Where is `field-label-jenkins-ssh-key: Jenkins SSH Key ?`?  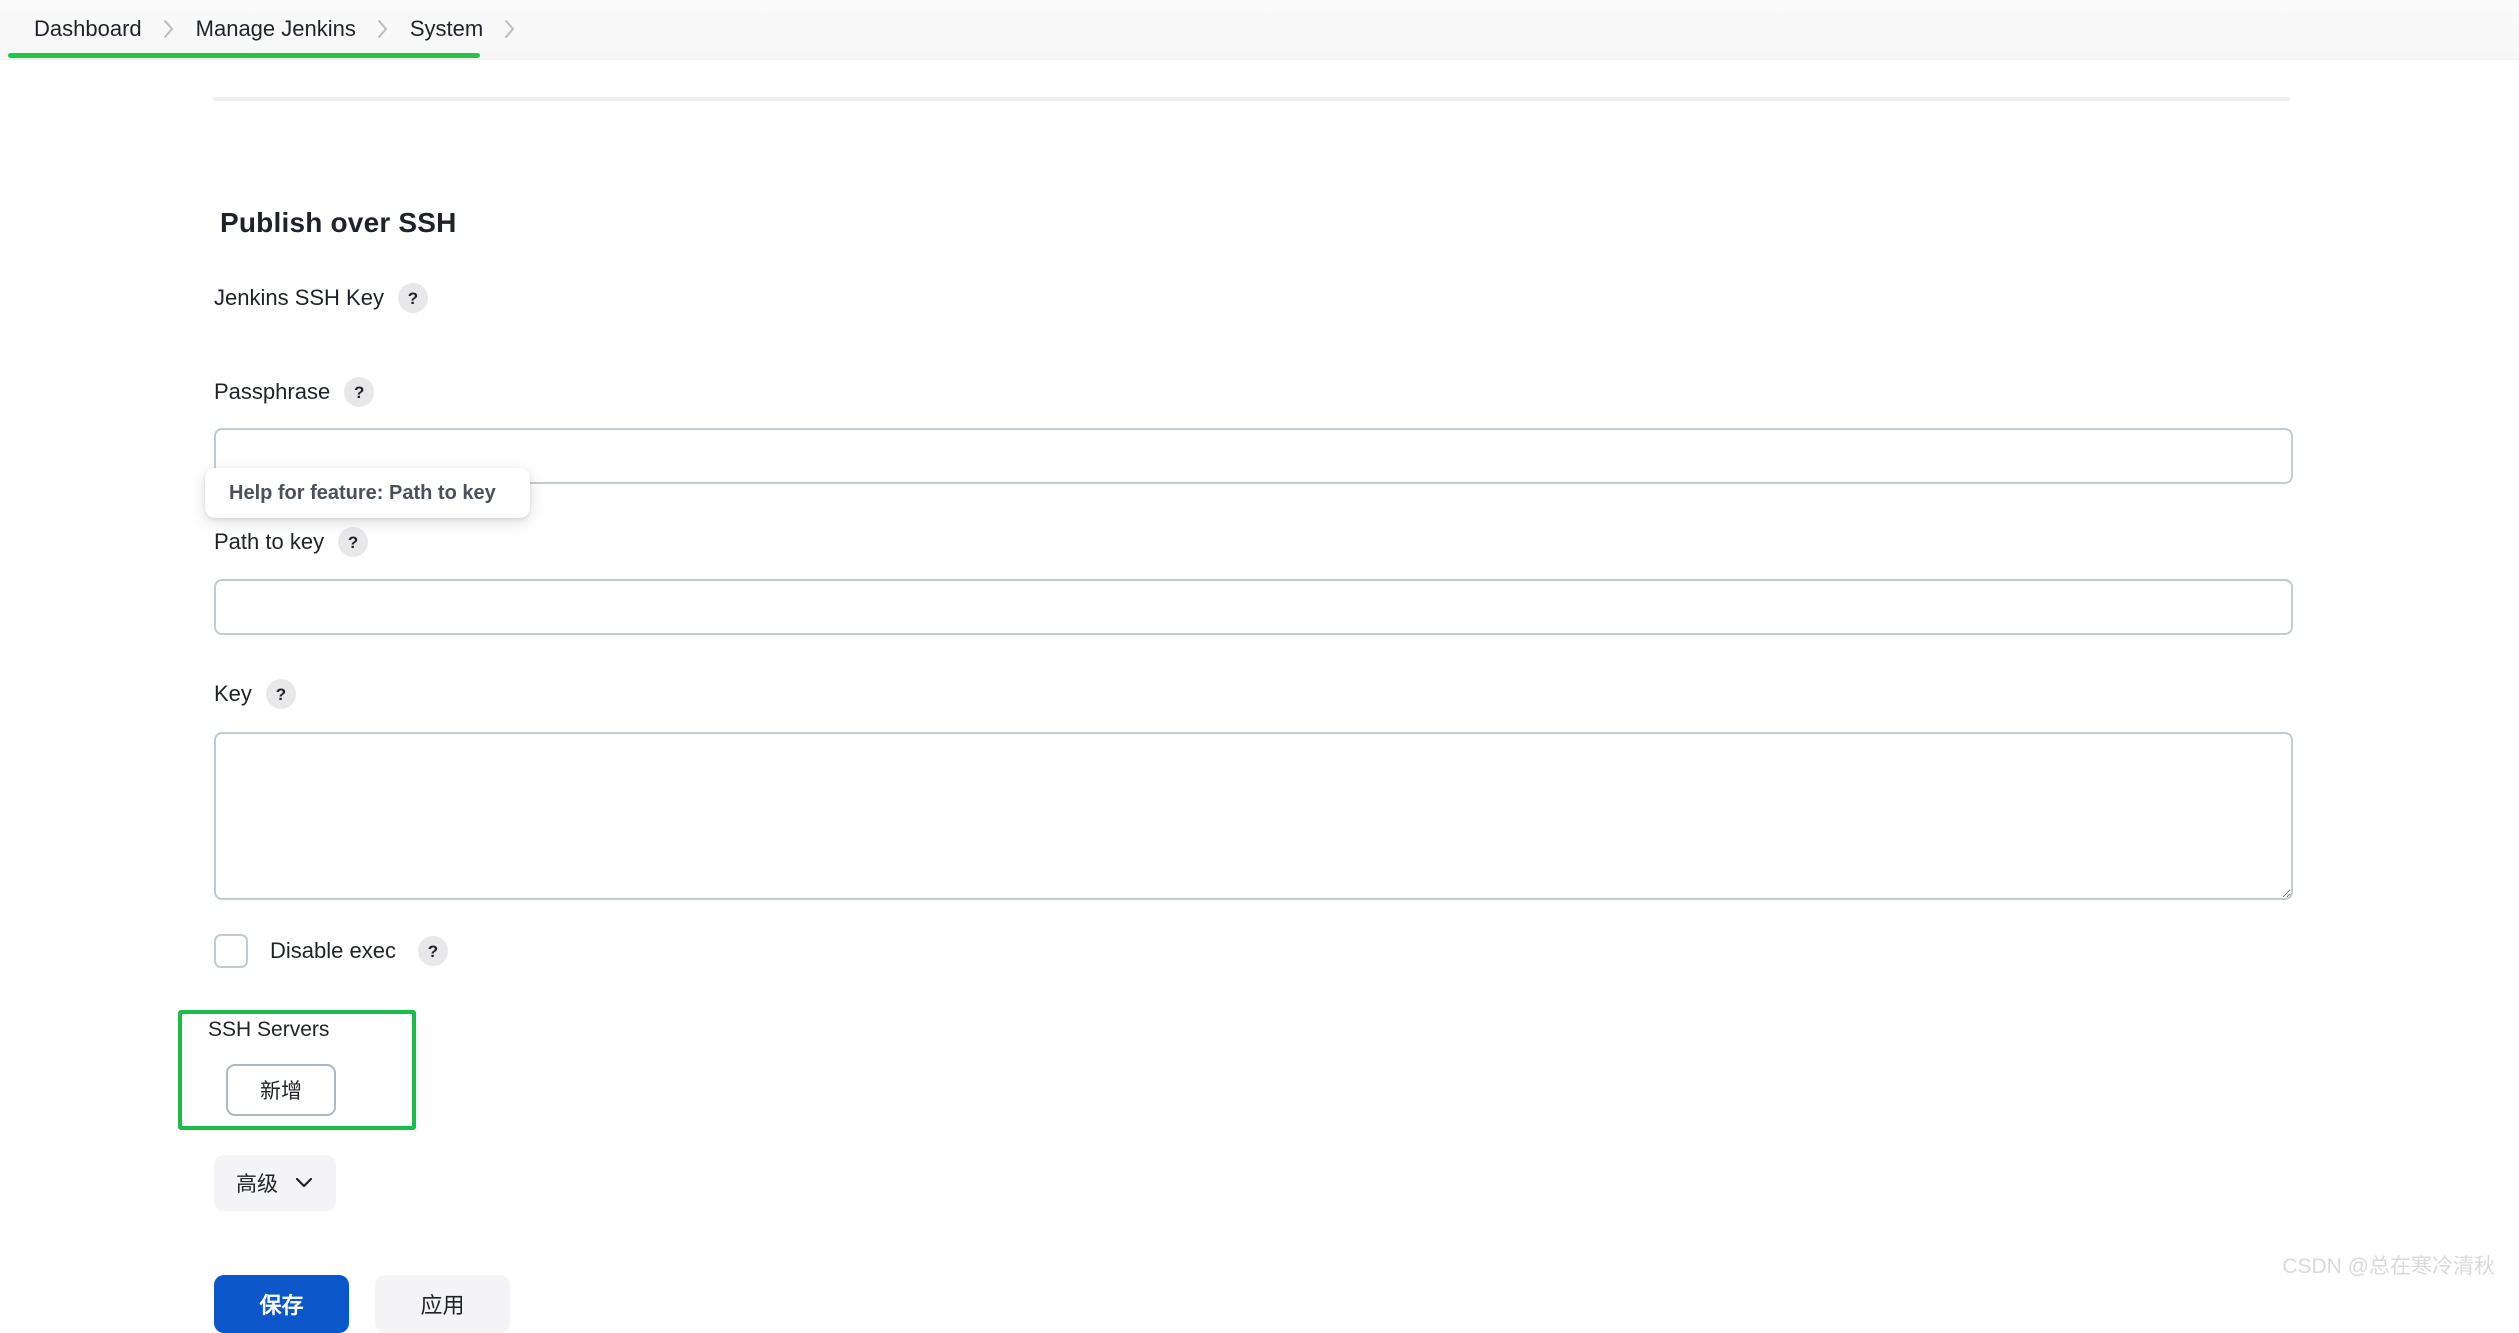 field-label-jenkins-ssh-key: Jenkins SSH Key ? is located at coordinates (321, 298).